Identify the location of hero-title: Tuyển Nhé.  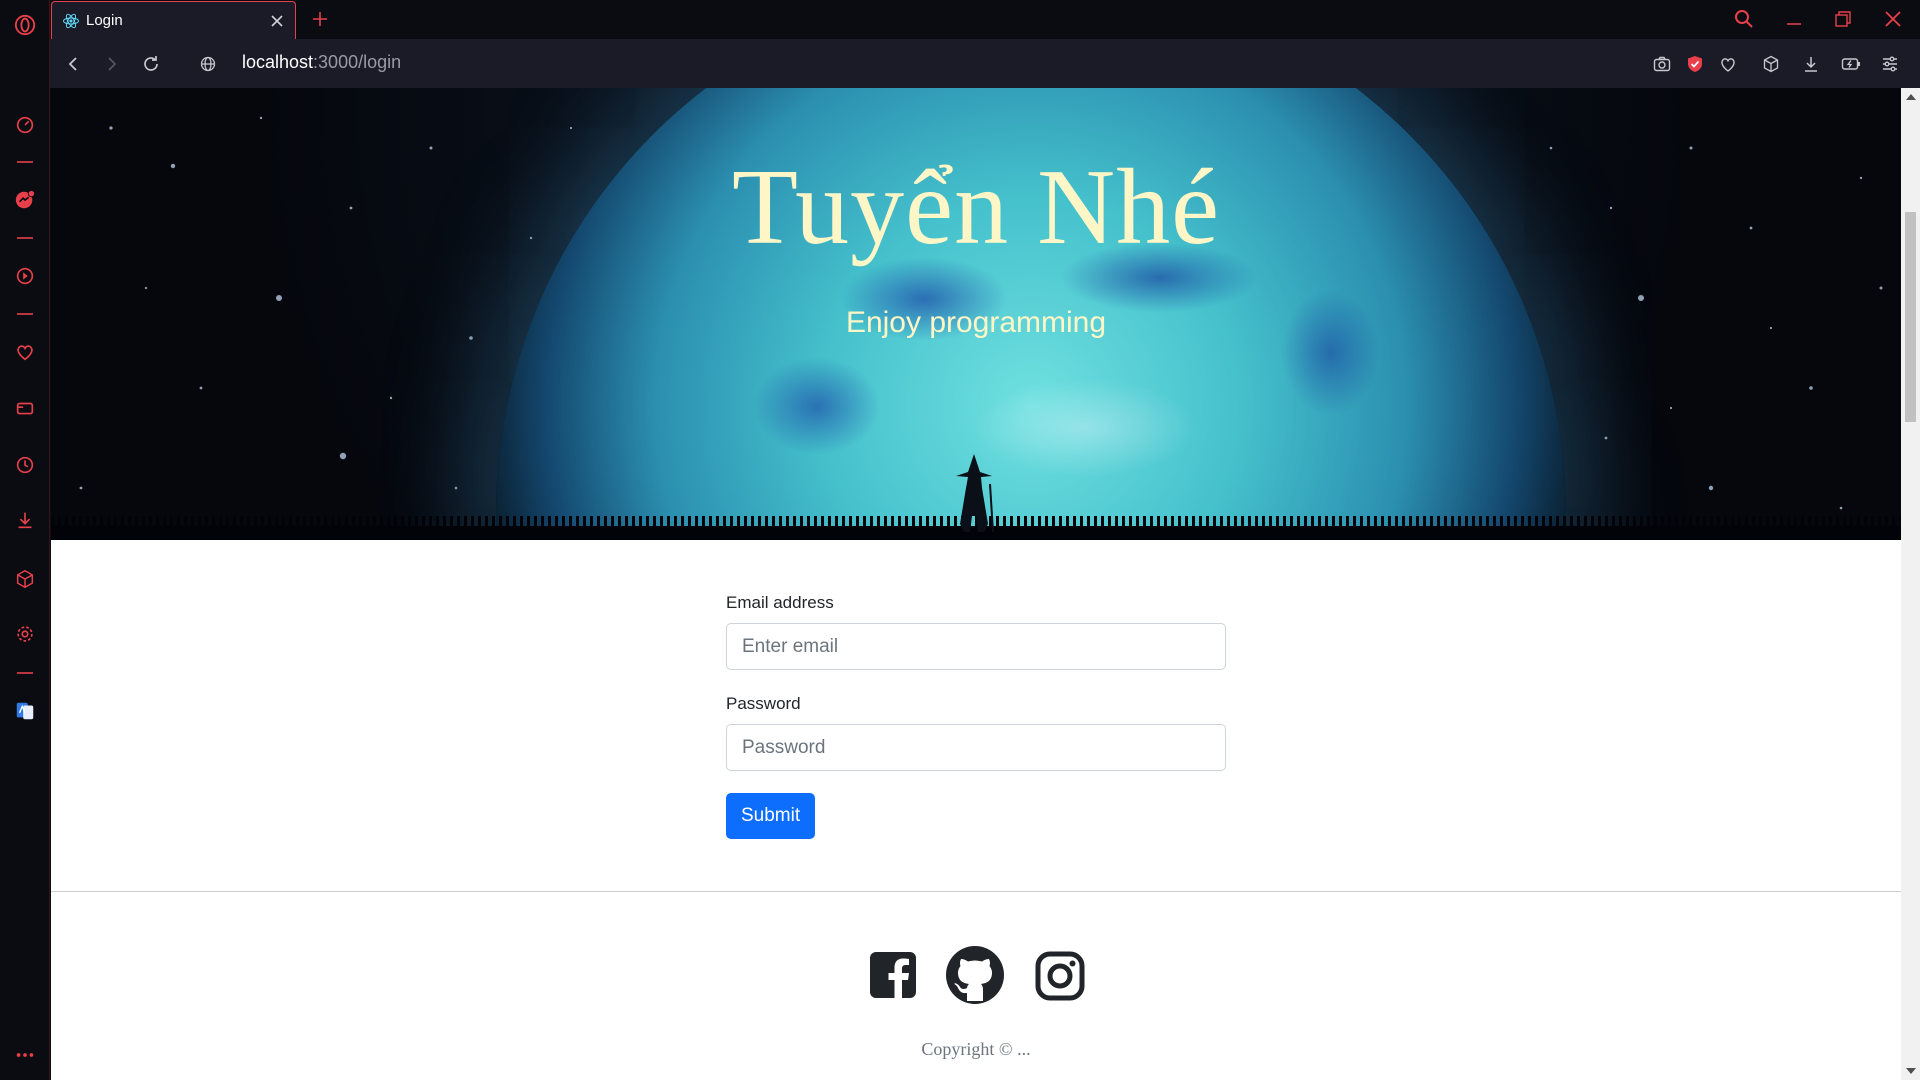
(976, 207).